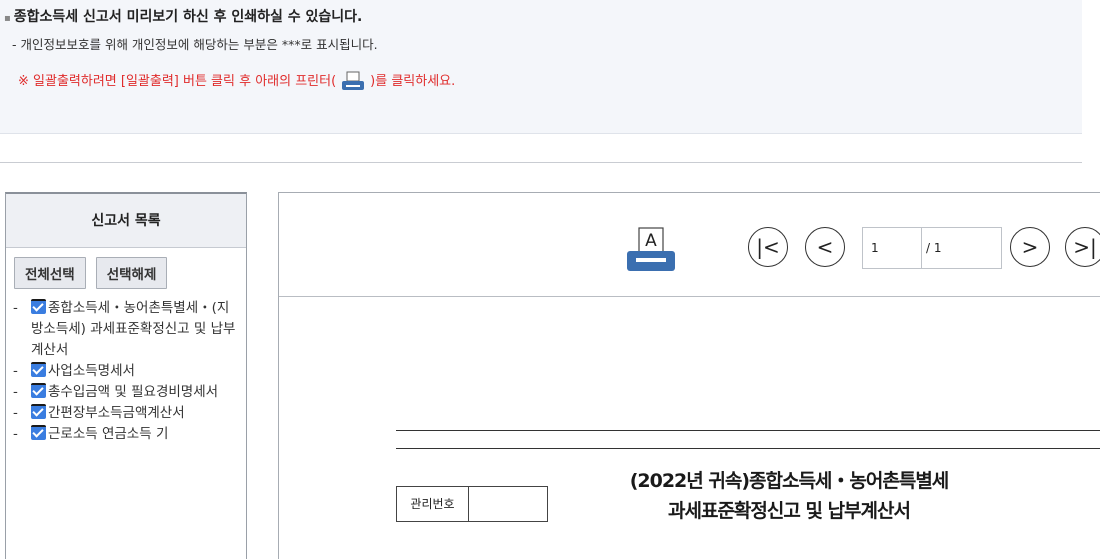 The height and width of the screenshot is (559, 1100). I want to click on management-number-label: 관리번호, so click(433, 504).